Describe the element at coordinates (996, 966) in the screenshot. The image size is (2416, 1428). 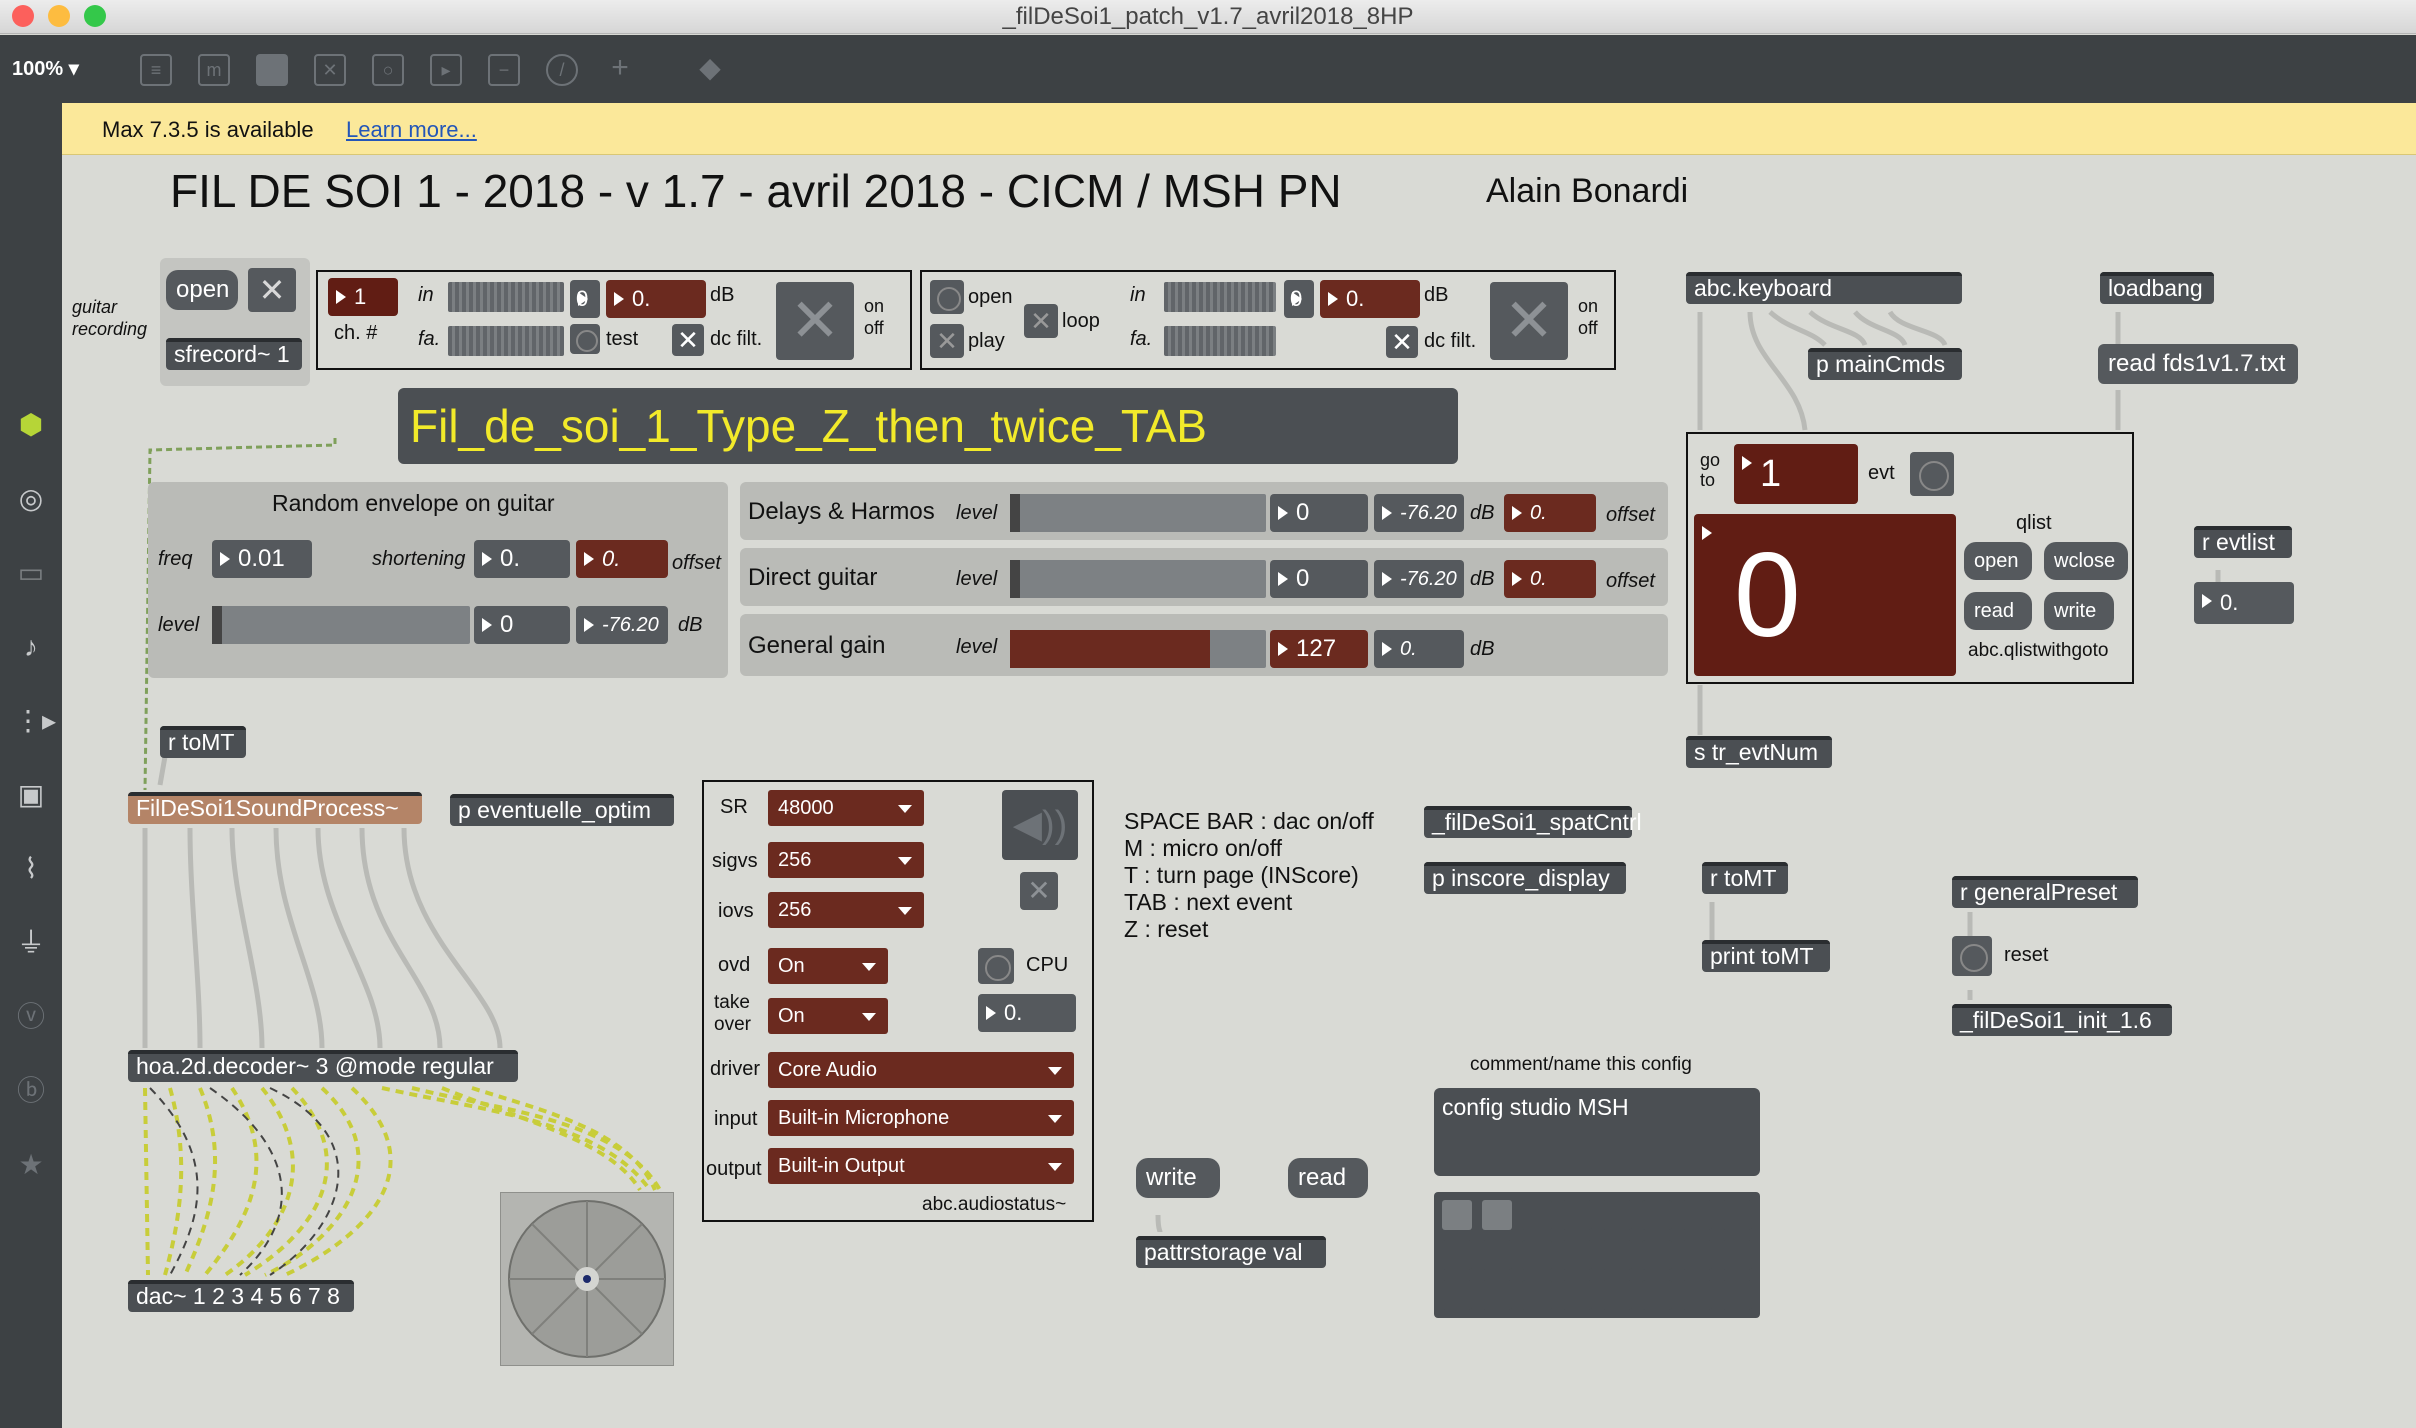
I see `cpu-bang` at that location.